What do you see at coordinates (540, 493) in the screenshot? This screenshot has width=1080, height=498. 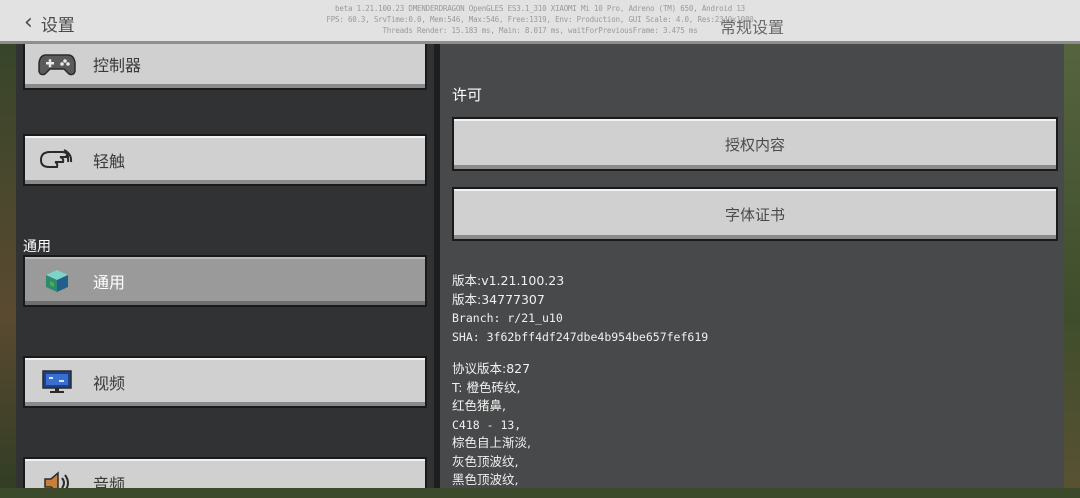 I see `world-background-bottom` at bounding box center [540, 493].